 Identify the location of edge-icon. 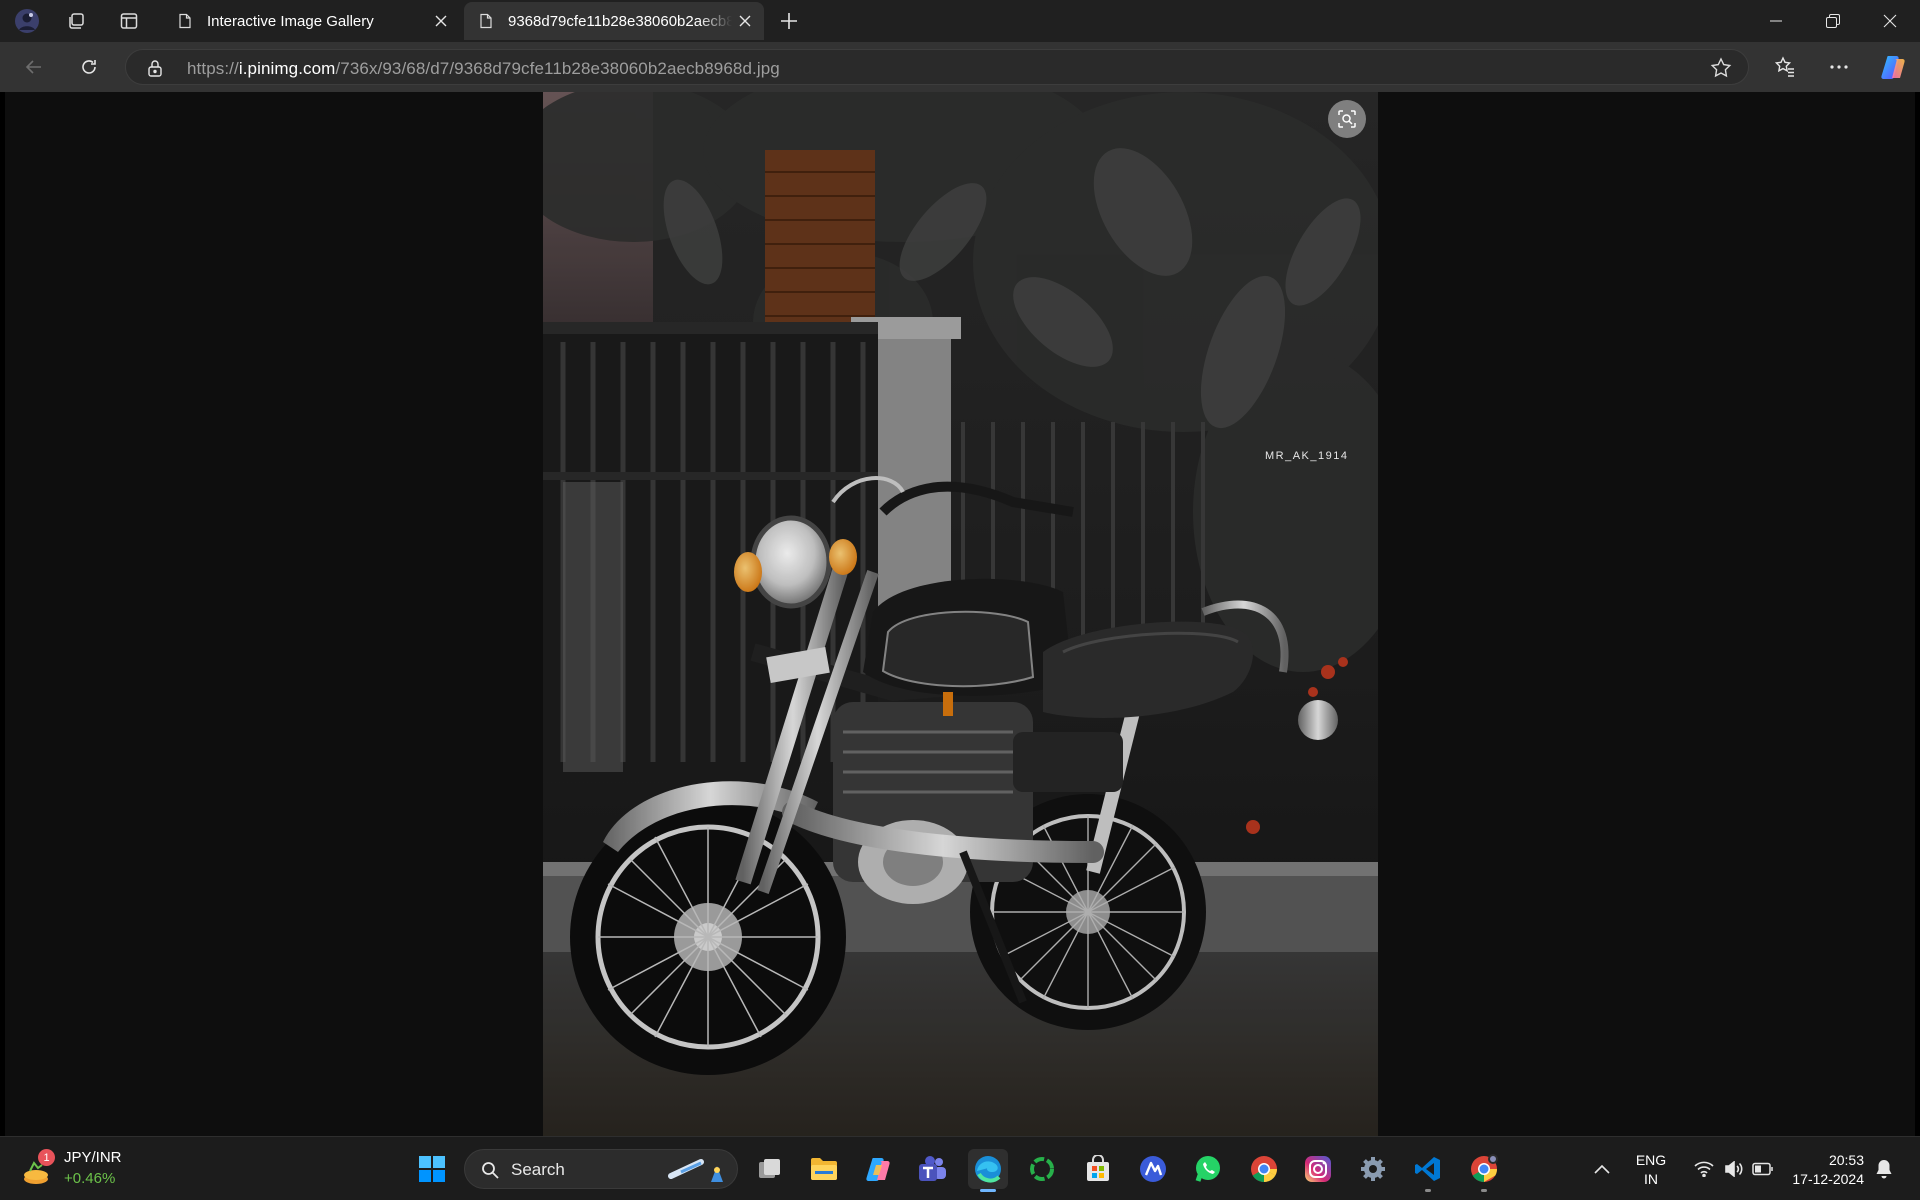
(988, 1169).